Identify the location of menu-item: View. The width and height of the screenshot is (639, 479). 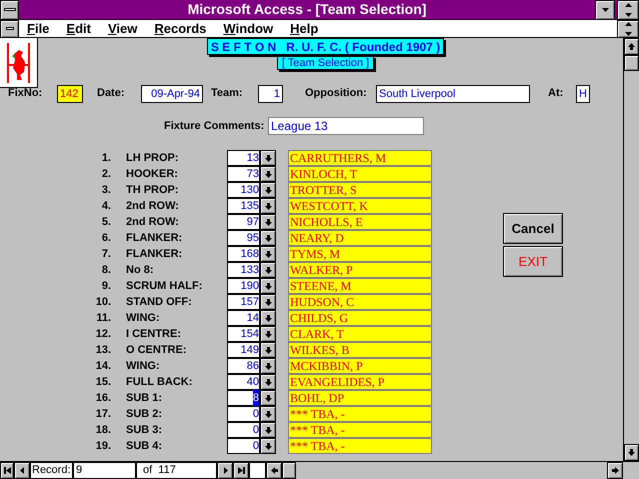
(123, 28).